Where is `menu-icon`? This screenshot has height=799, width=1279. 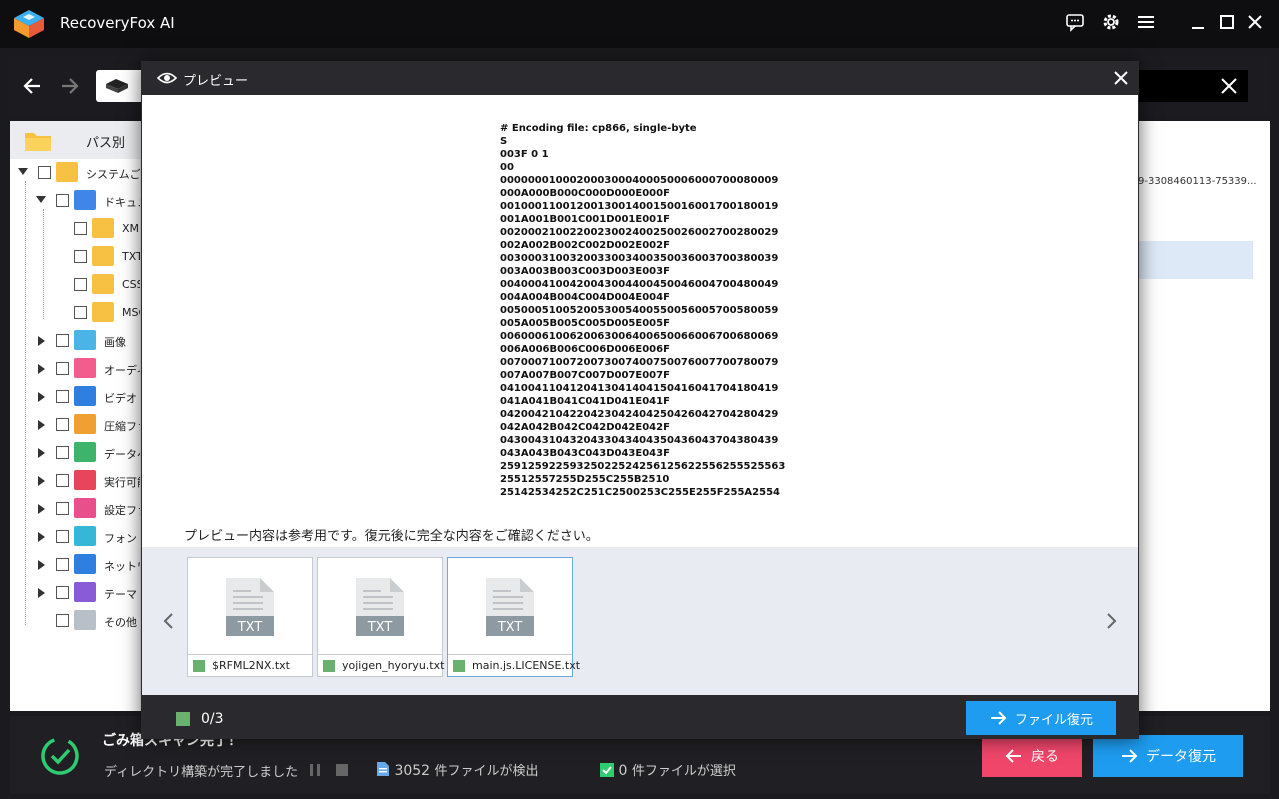
menu-icon is located at coordinates (1146, 22).